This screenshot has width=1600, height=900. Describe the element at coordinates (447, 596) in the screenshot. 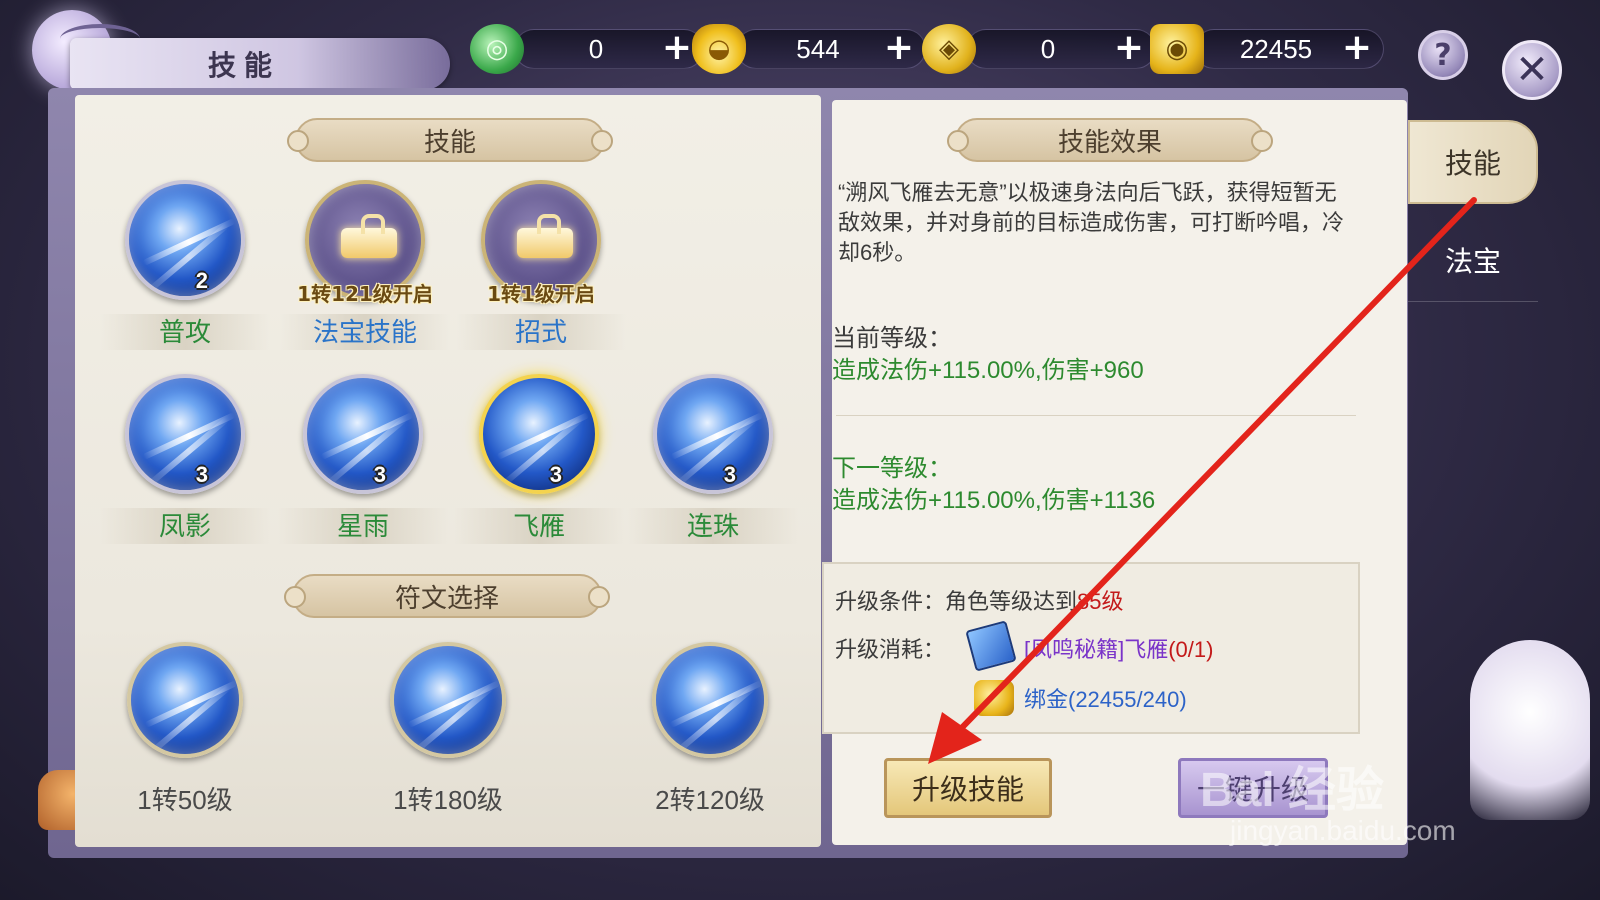

I see `rune-selection-header: 符文选择` at that location.